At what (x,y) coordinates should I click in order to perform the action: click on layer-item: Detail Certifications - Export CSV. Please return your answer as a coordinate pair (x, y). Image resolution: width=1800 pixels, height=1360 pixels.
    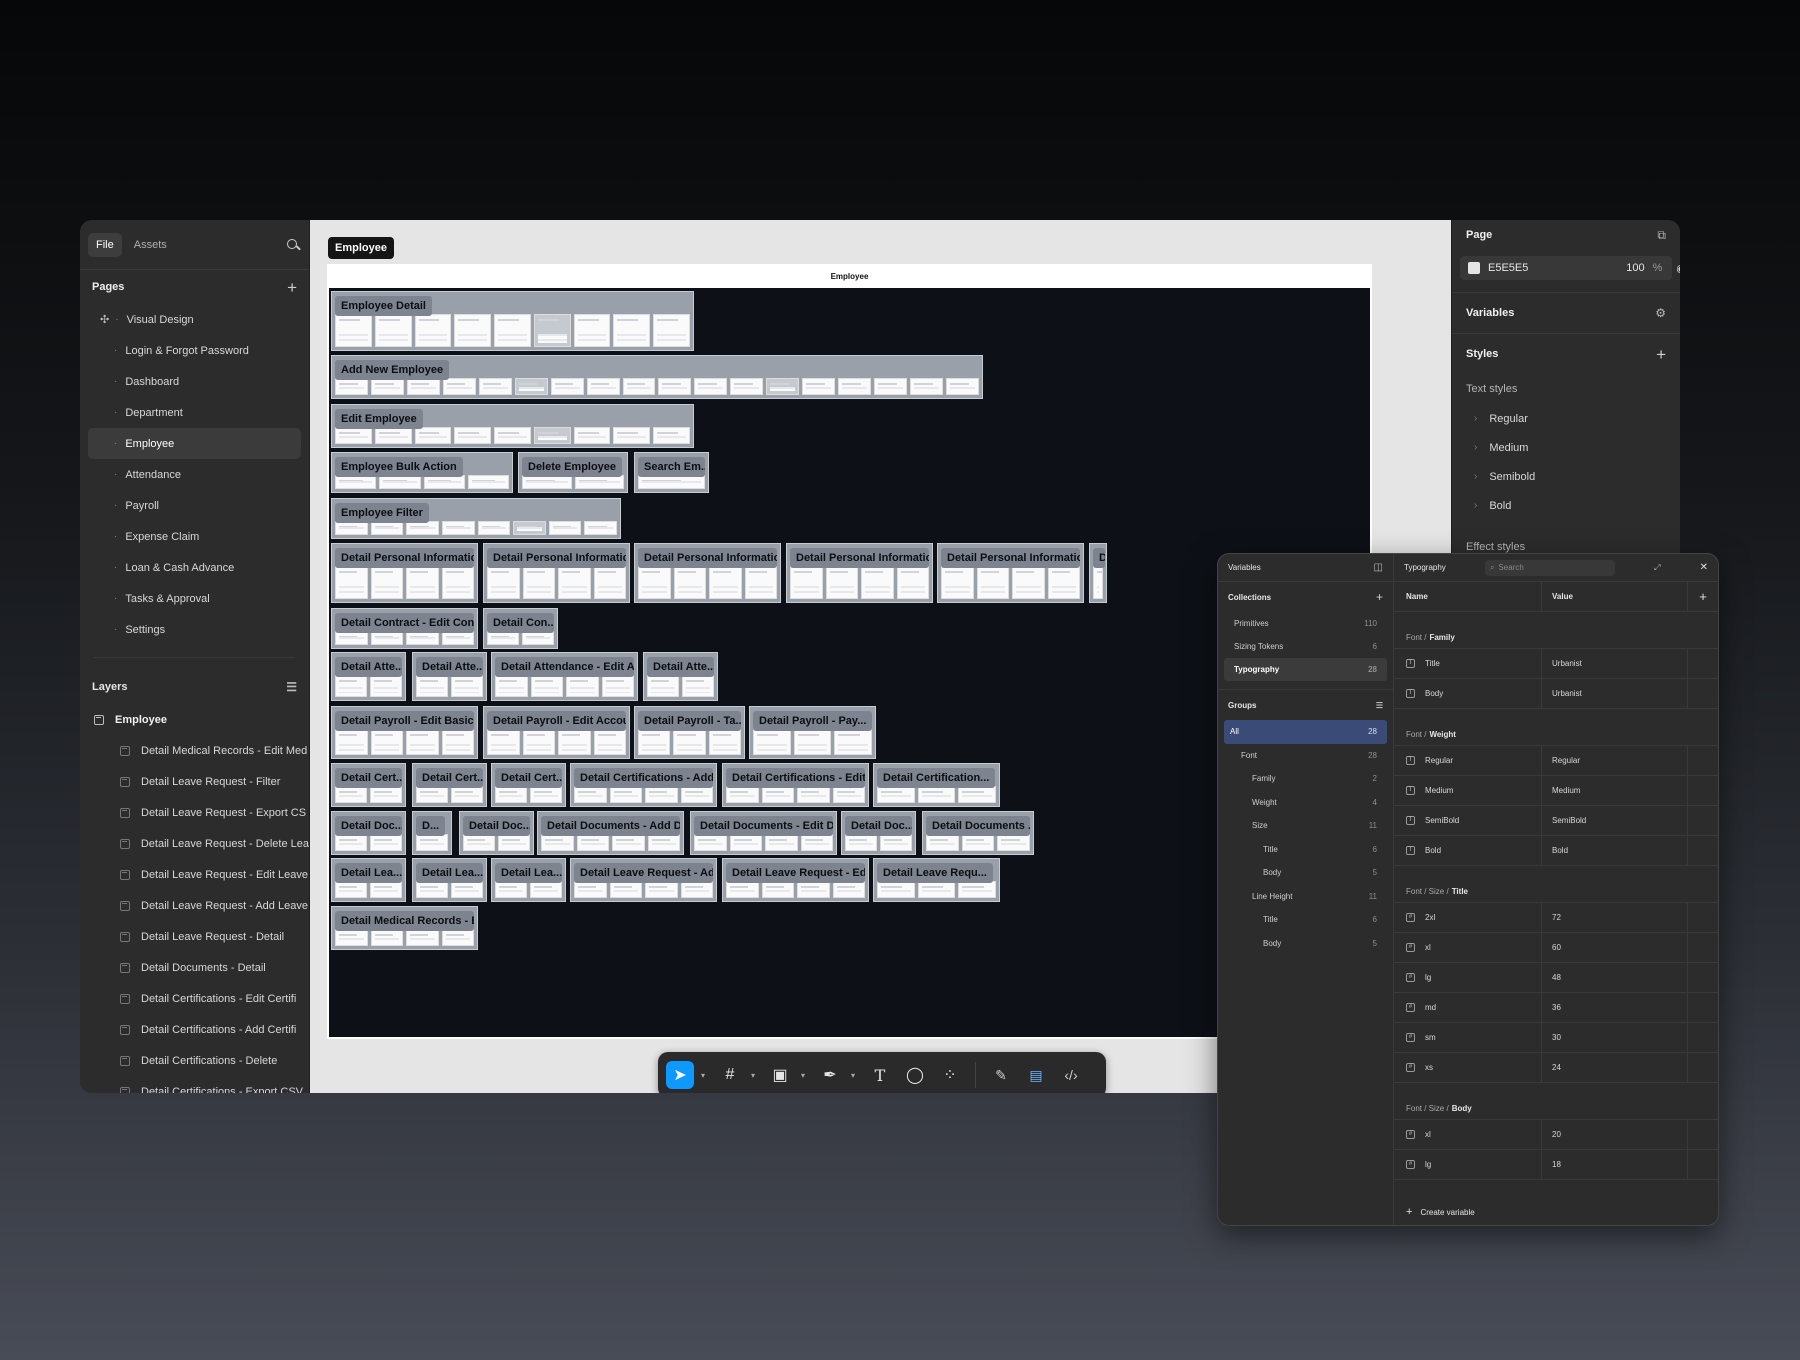
    Looking at the image, I should click on (194, 1084).